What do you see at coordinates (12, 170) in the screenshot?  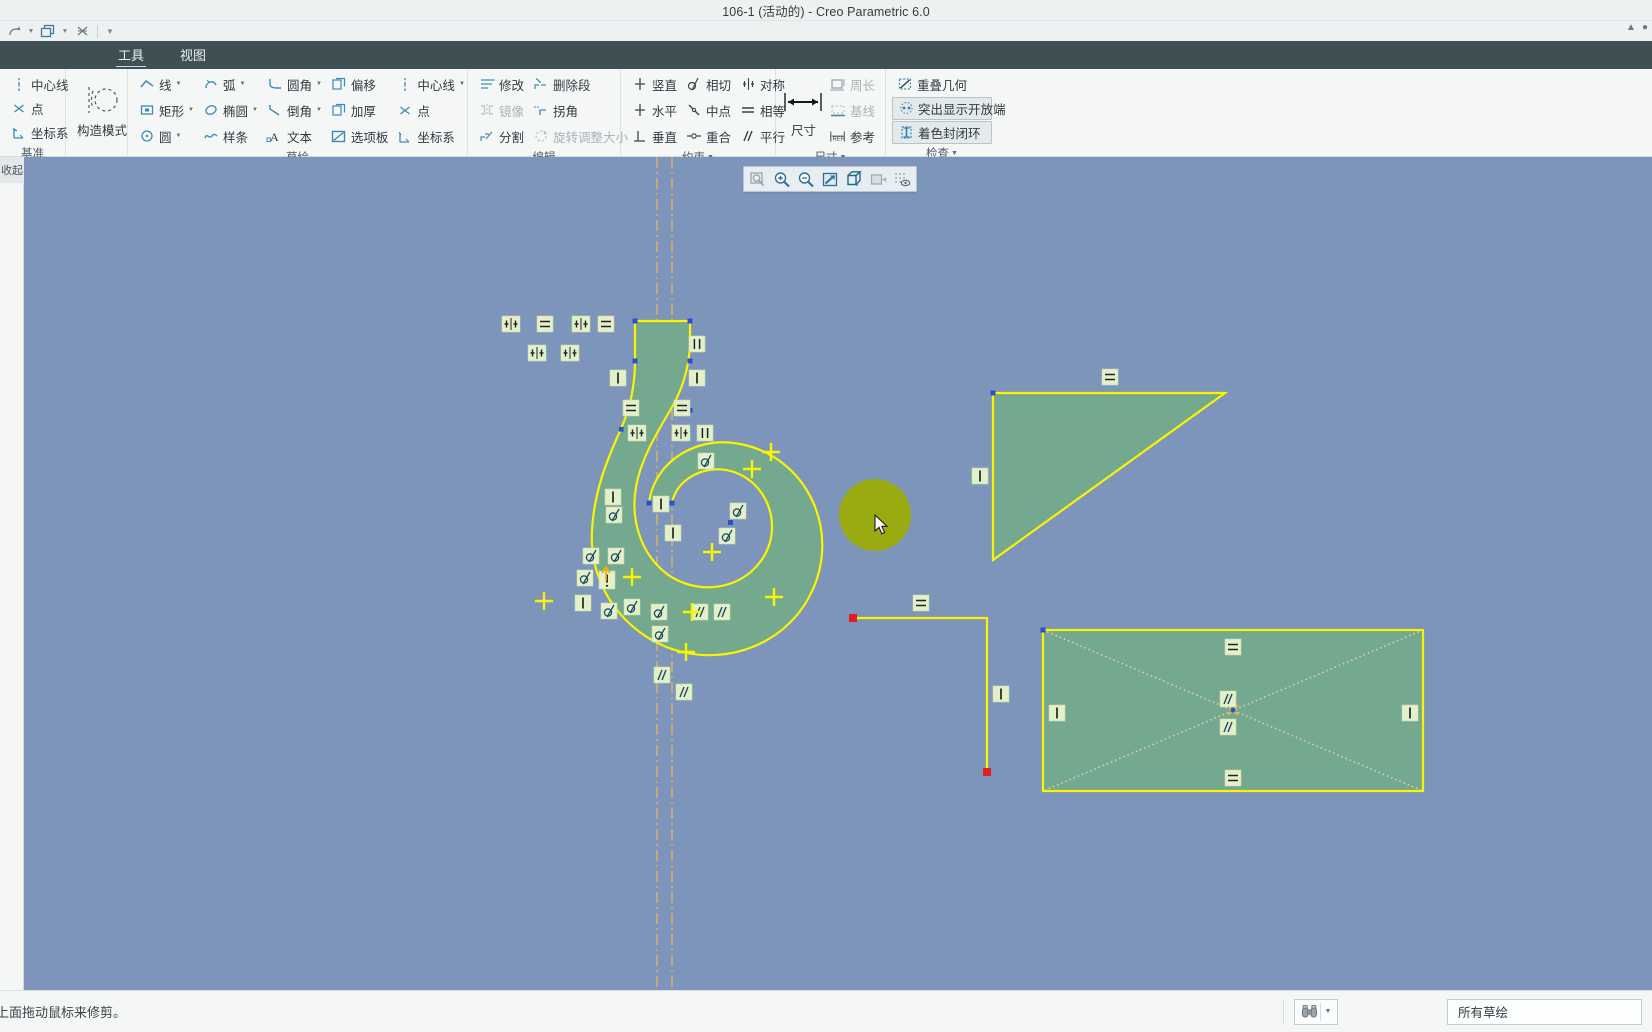 I see `navigator-collapse-tab: 收起` at bounding box center [12, 170].